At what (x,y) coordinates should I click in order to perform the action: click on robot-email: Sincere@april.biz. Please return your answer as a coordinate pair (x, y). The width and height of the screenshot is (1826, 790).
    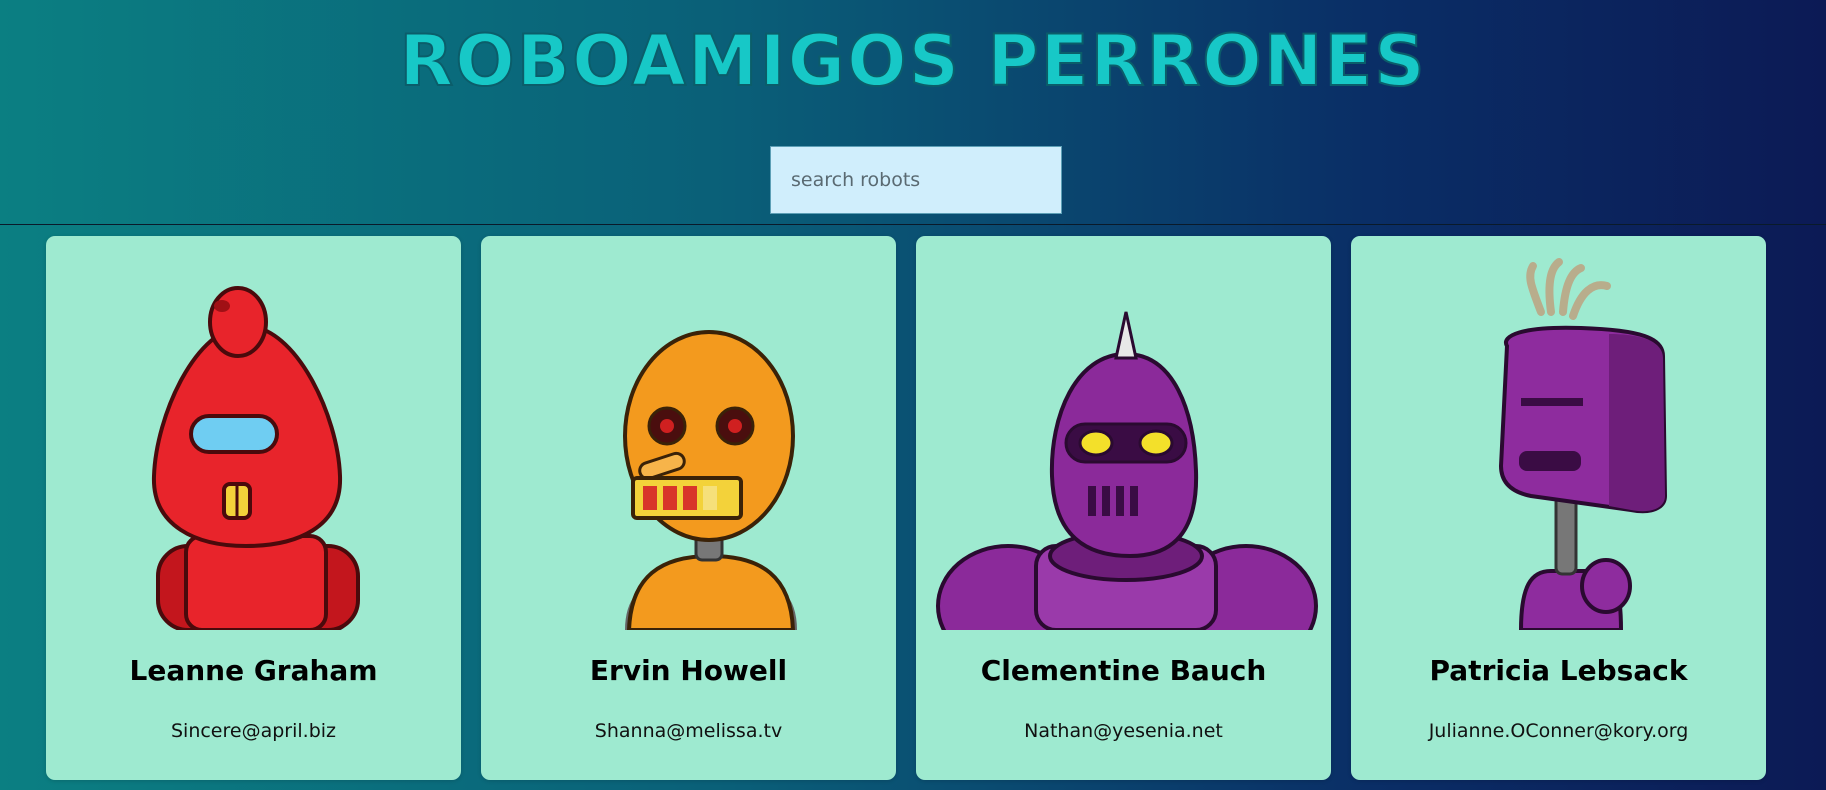
    Looking at the image, I should click on (253, 731).